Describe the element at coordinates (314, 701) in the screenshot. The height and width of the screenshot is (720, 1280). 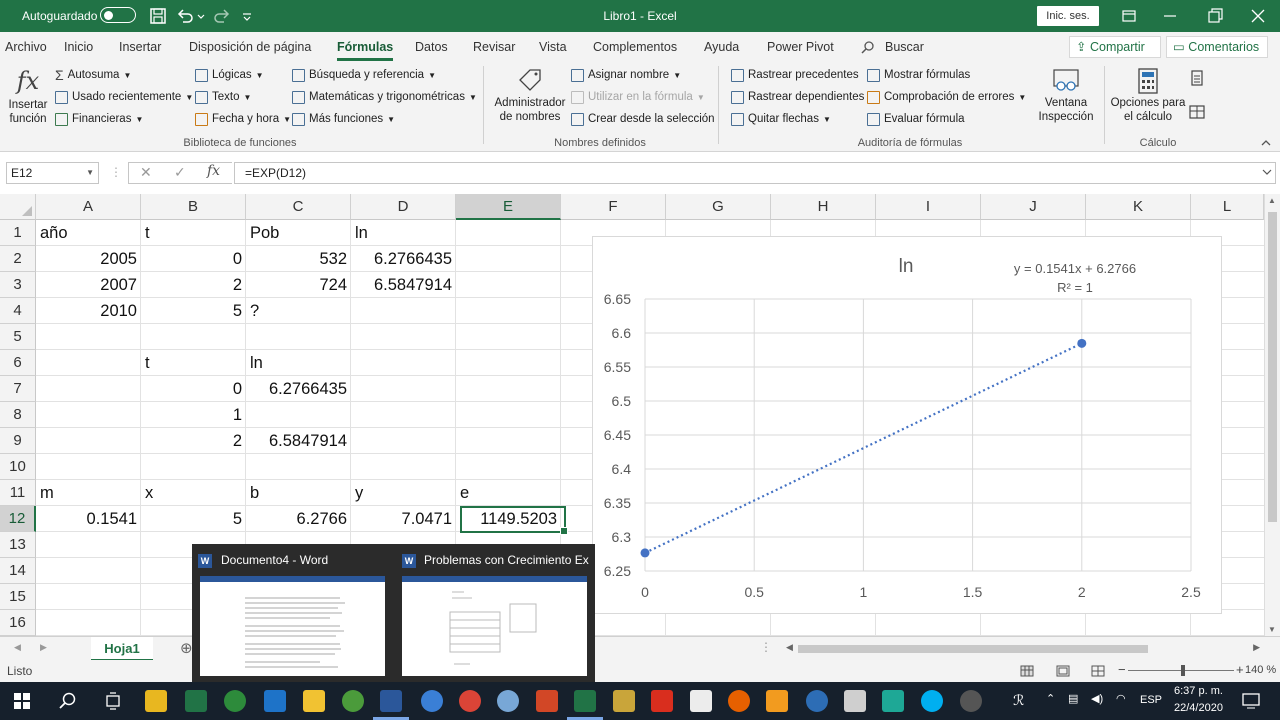
I see `file-explorer-icon` at that location.